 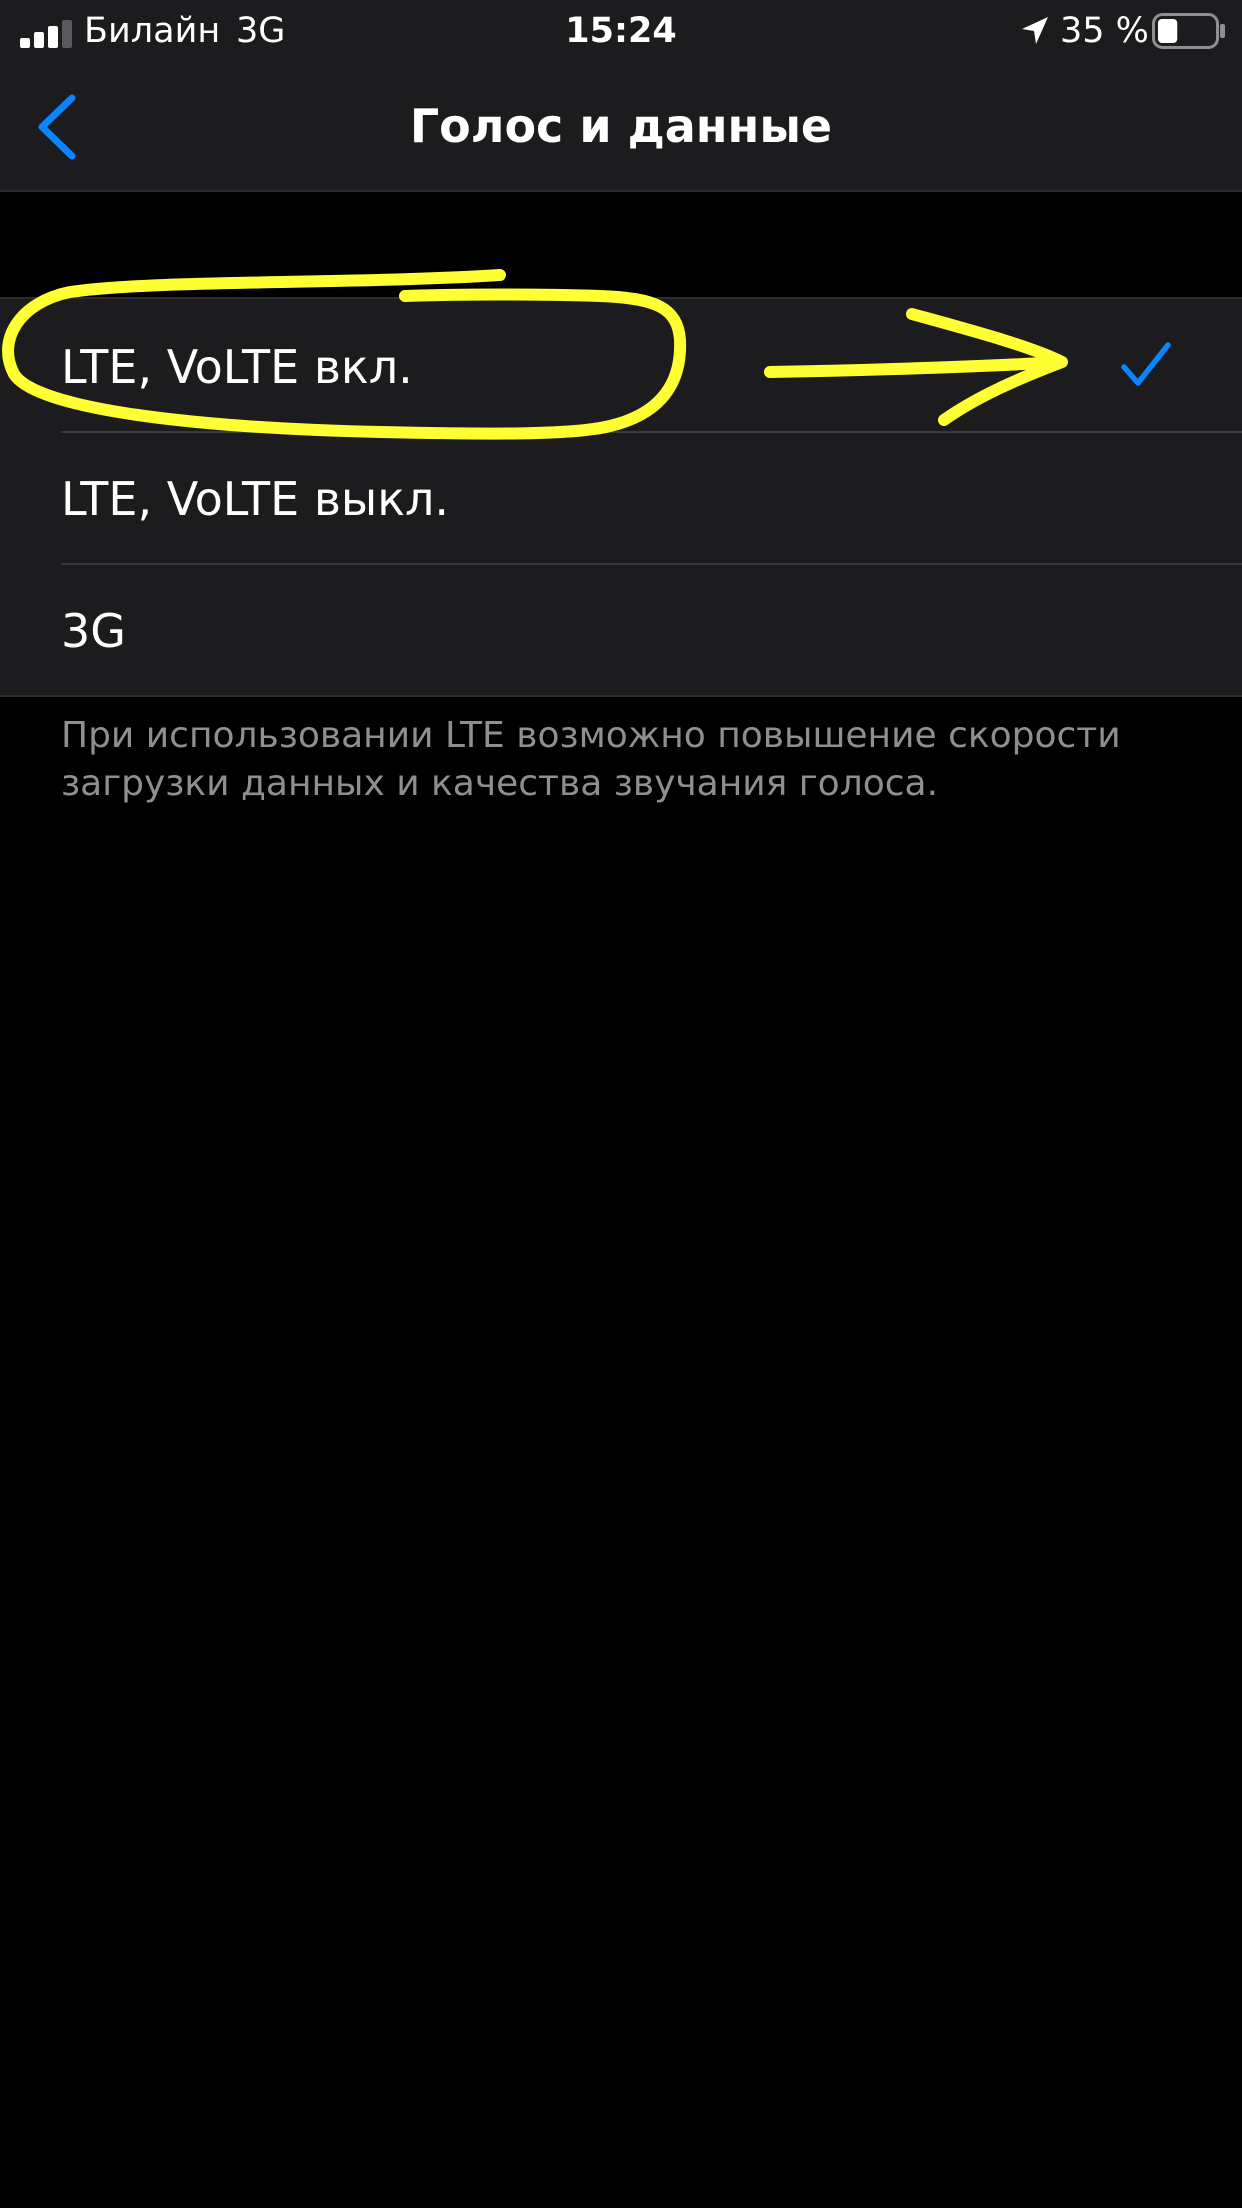 I want to click on checkmark-icon, so click(x=1146, y=364).